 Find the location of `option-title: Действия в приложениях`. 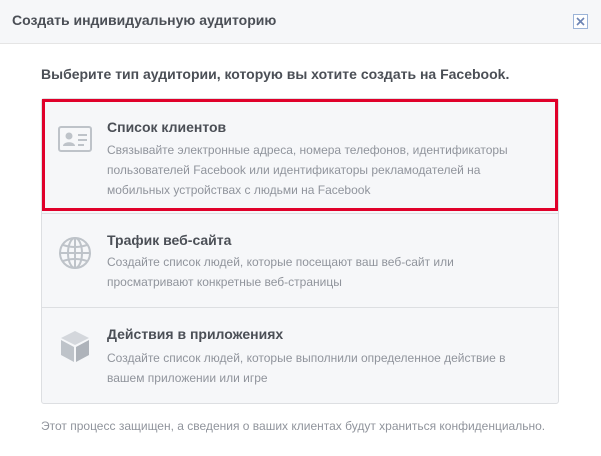

option-title: Действия в приложениях is located at coordinates (195, 334).